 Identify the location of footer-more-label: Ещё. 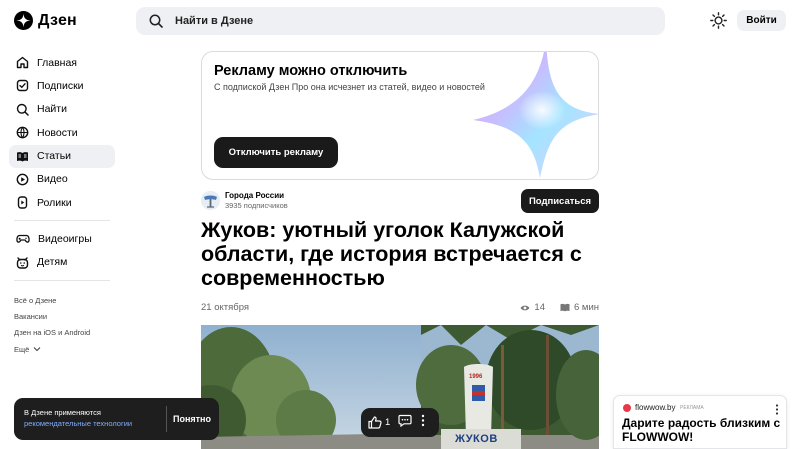
(22, 349).